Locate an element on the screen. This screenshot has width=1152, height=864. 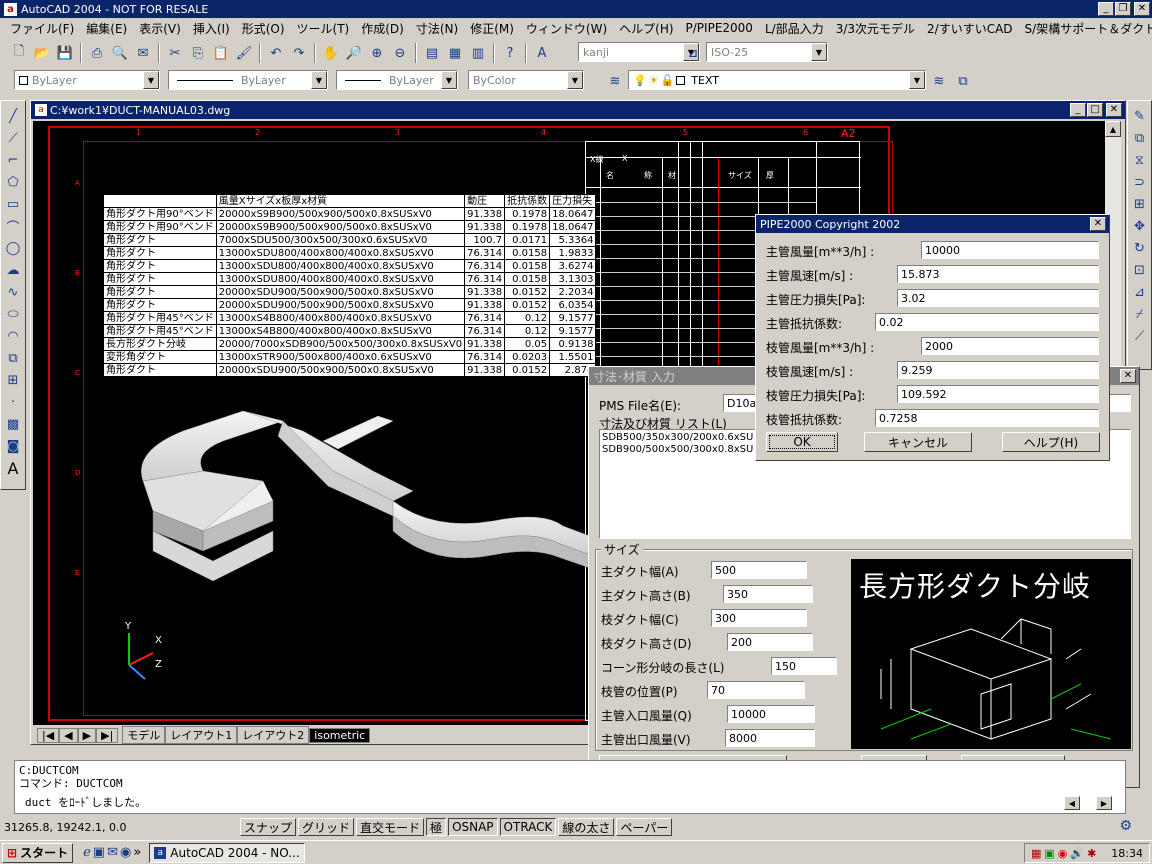
revision-cloud-icon: ☁ is located at coordinates (13, 270).